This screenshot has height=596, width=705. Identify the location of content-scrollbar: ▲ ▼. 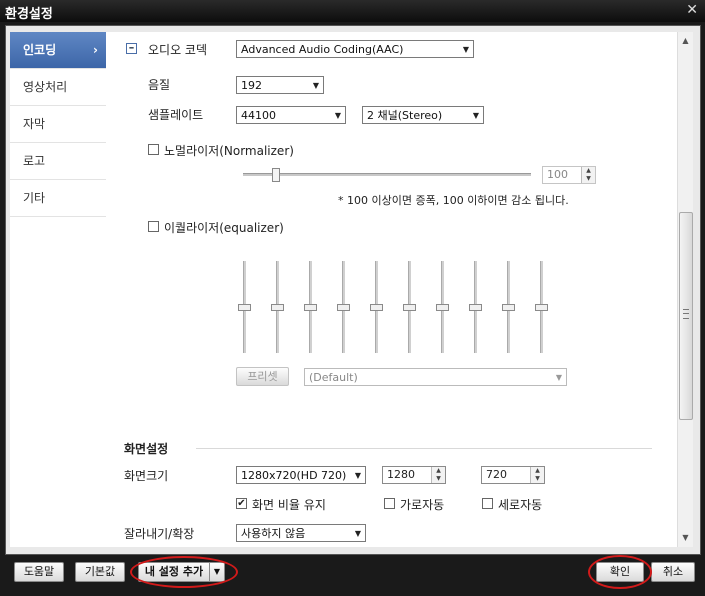
(685, 289).